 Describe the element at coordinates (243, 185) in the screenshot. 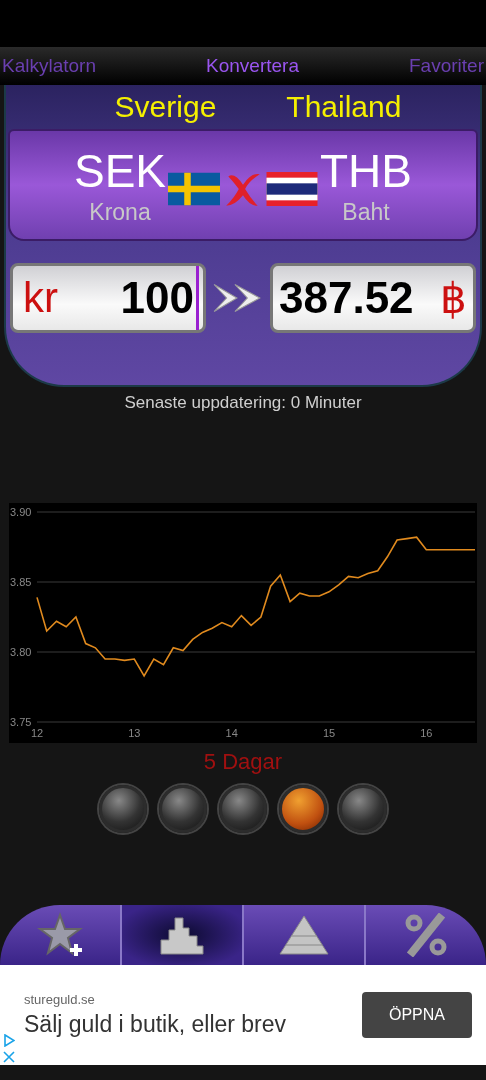

I see `currency-pair-card: SEK Krona THB Baht` at that location.